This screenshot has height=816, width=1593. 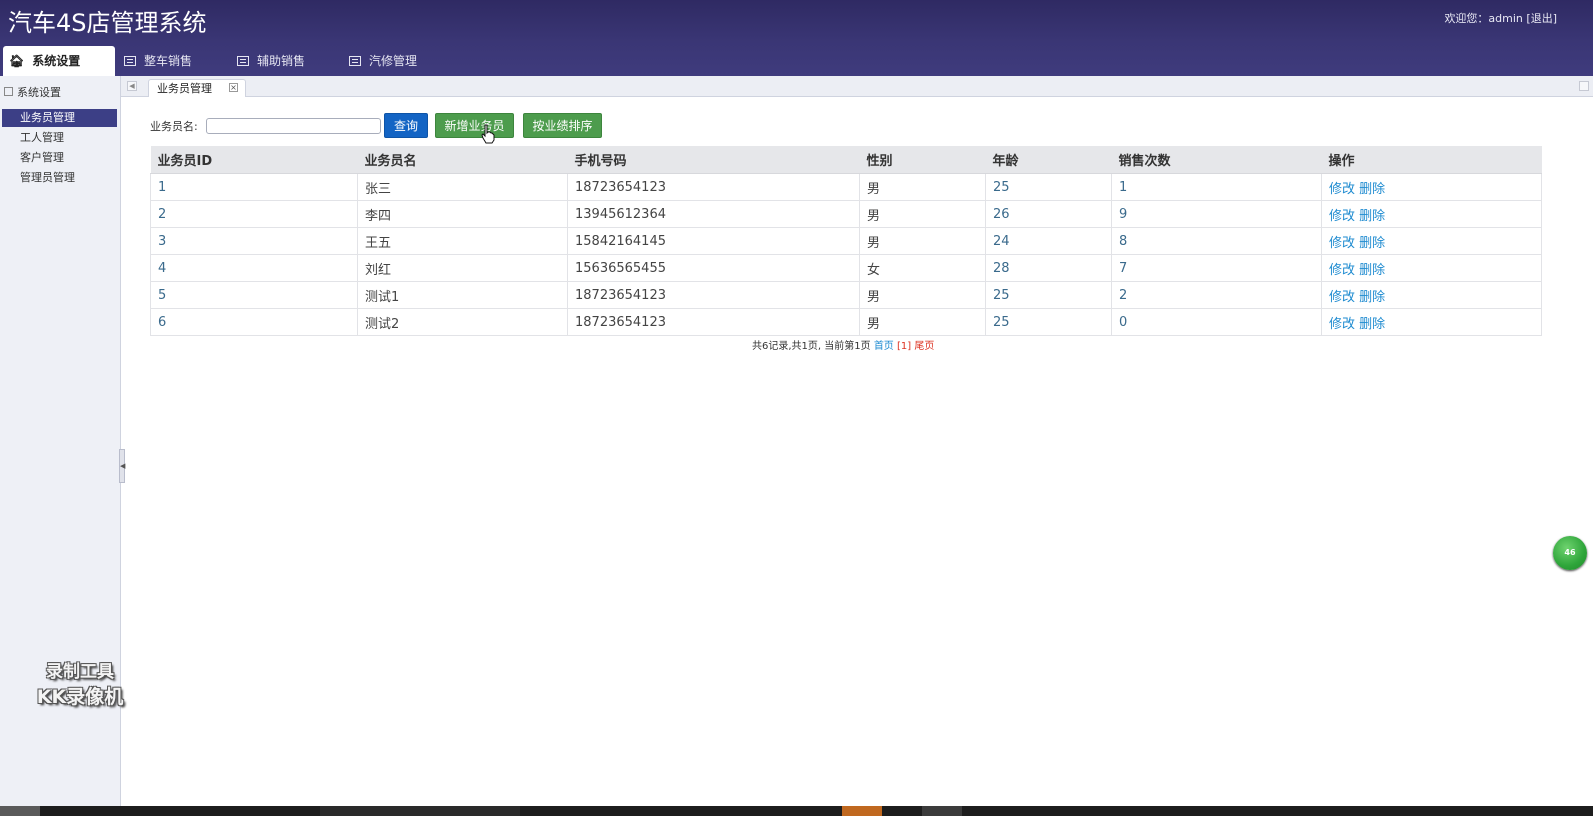 What do you see at coordinates (59, 178) in the screenshot?
I see `sidebar-item-admin-management: 管理员管理` at bounding box center [59, 178].